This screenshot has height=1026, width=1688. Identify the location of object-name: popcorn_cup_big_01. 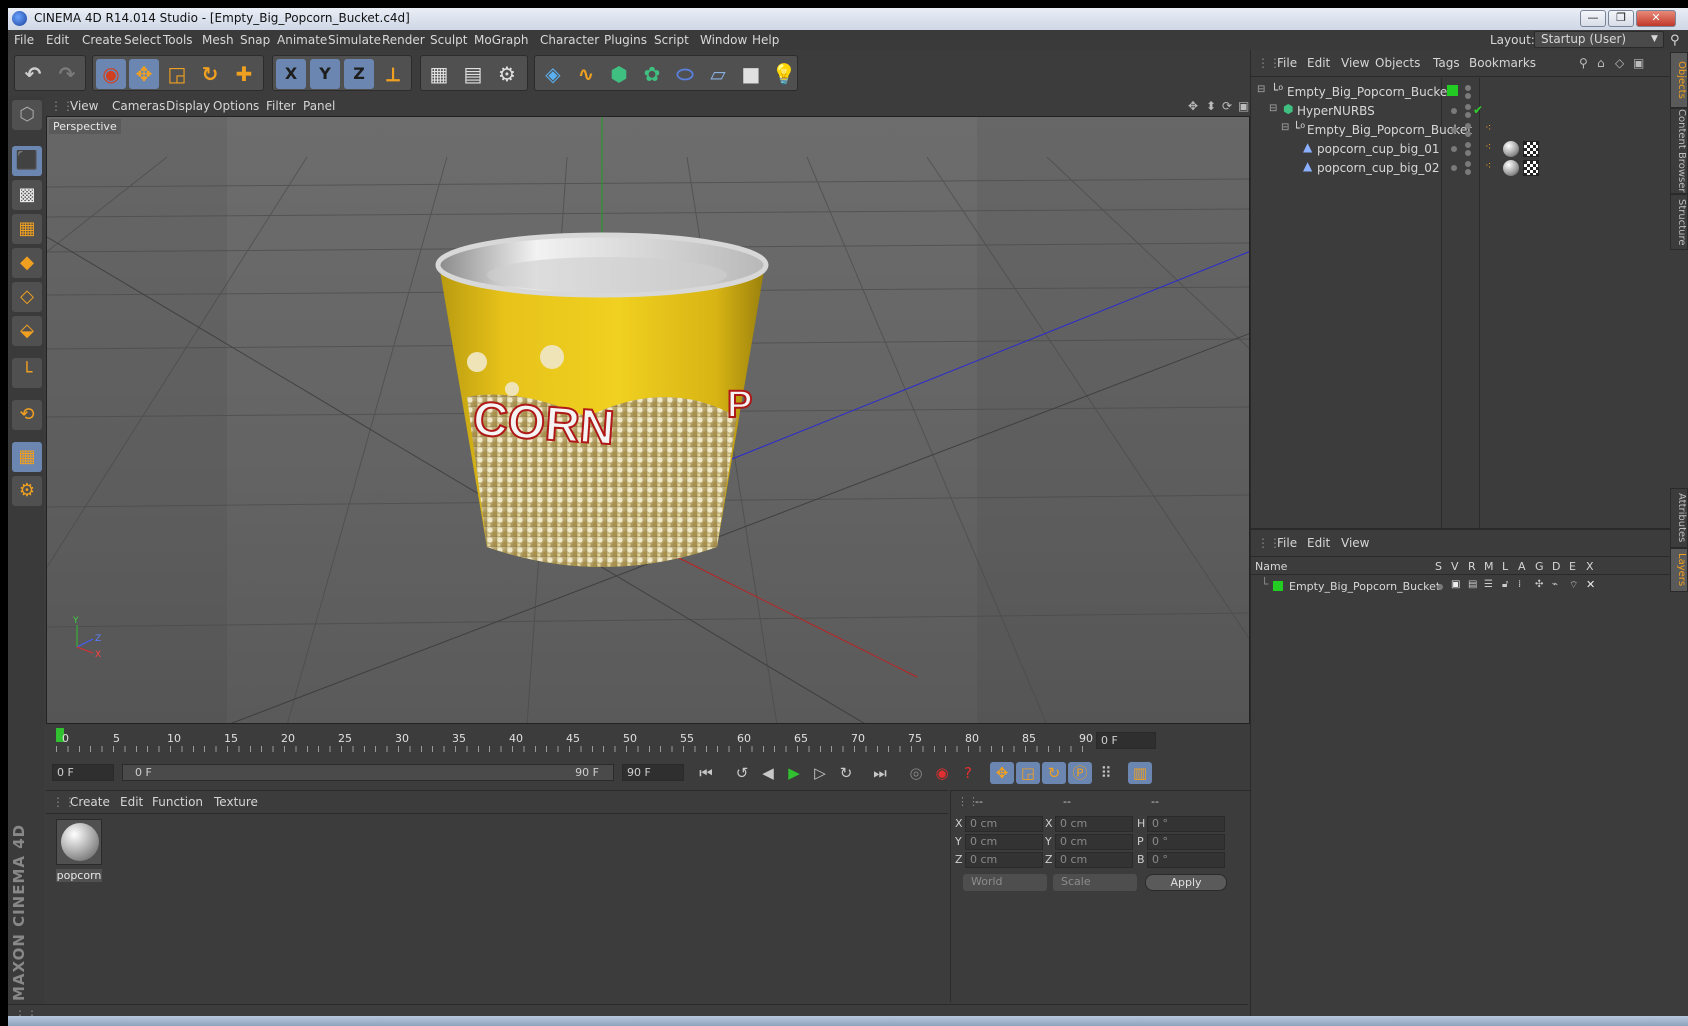
(1378, 149).